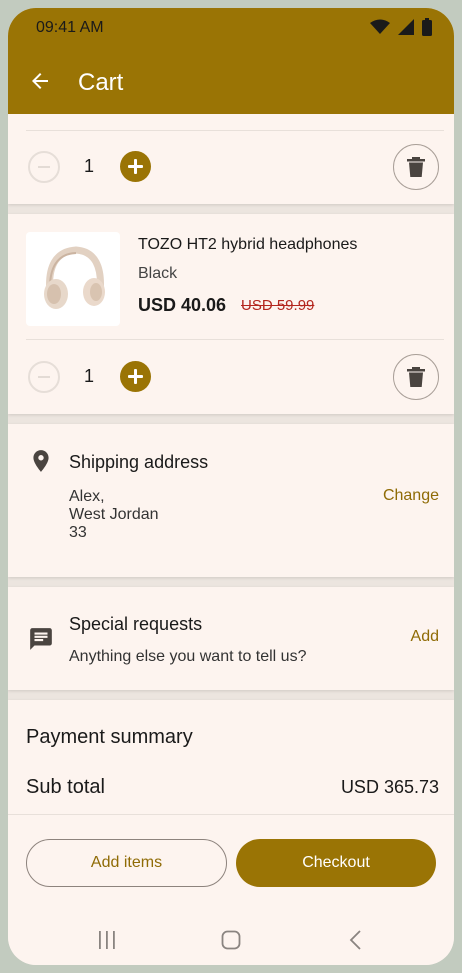 The width and height of the screenshot is (462, 973). I want to click on wifi-icon, so click(380, 26).